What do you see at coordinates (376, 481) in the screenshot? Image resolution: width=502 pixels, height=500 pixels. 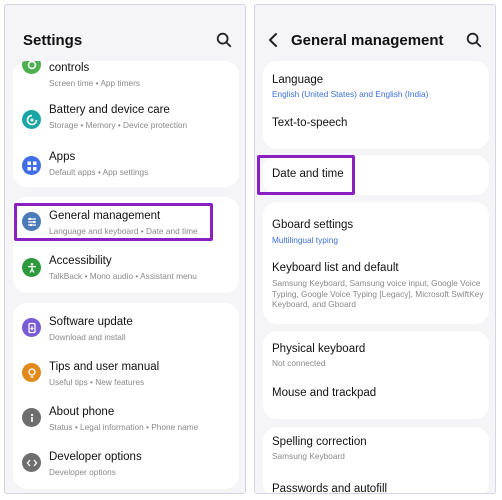 I see `list-item-passwords-autofill: Passwords and autofill` at bounding box center [376, 481].